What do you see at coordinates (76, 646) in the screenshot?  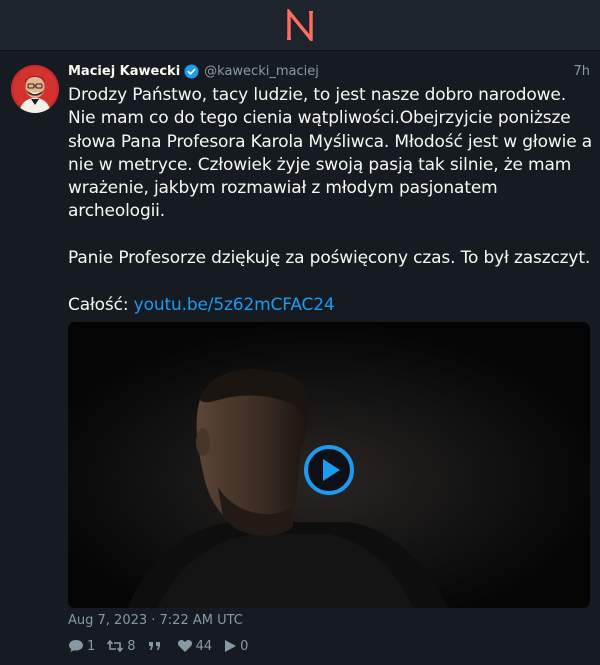 I see `comment-icon` at bounding box center [76, 646].